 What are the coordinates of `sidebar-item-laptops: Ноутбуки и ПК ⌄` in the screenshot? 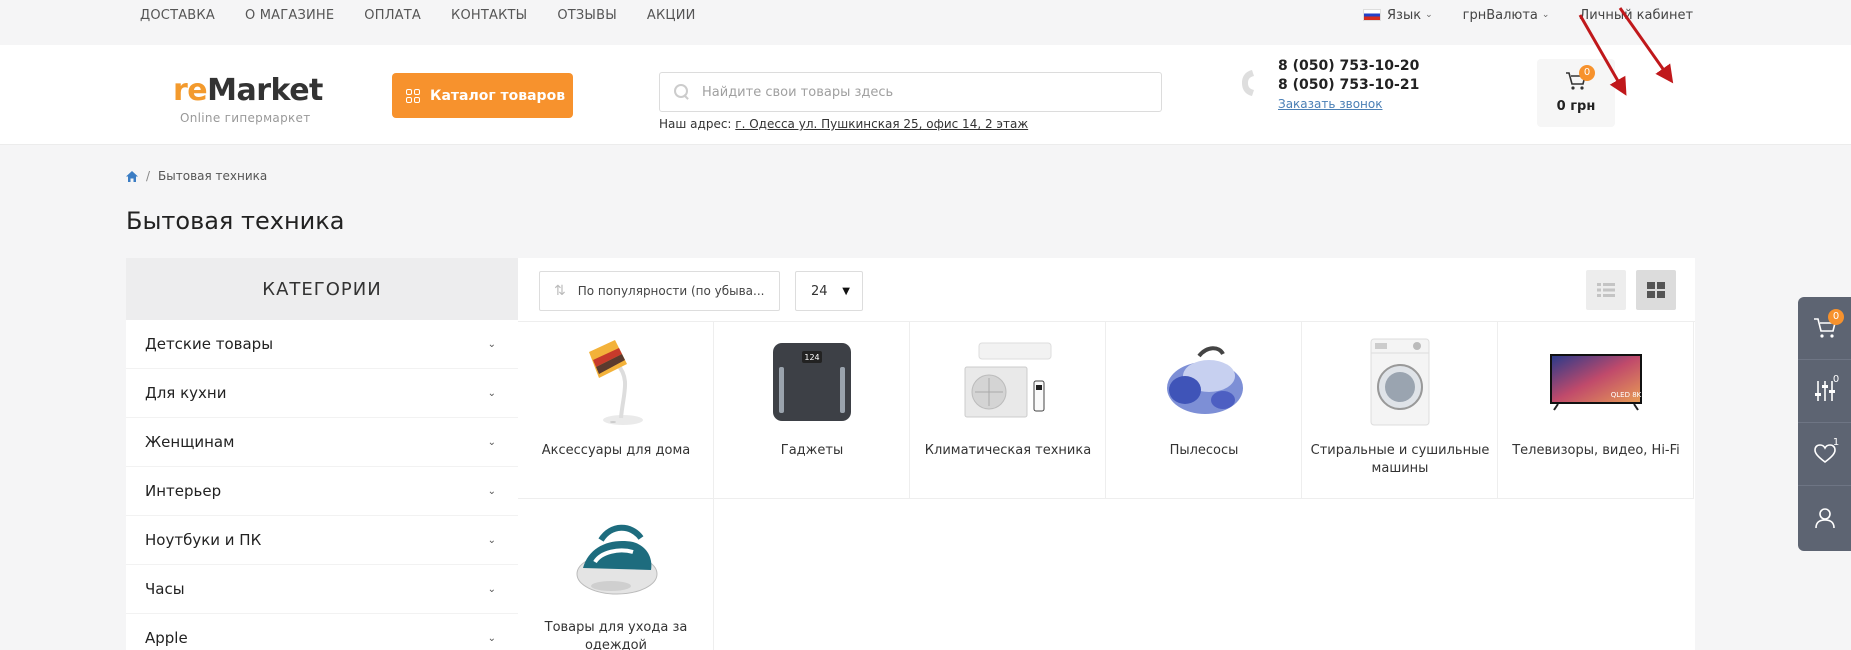 It's located at (322, 540).